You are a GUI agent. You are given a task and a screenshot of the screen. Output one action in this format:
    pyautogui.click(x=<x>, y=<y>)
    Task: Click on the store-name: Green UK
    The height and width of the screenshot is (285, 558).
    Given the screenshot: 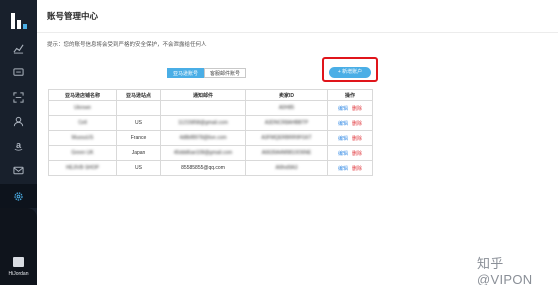 What is the action you would take?
    pyautogui.click(x=82, y=153)
    